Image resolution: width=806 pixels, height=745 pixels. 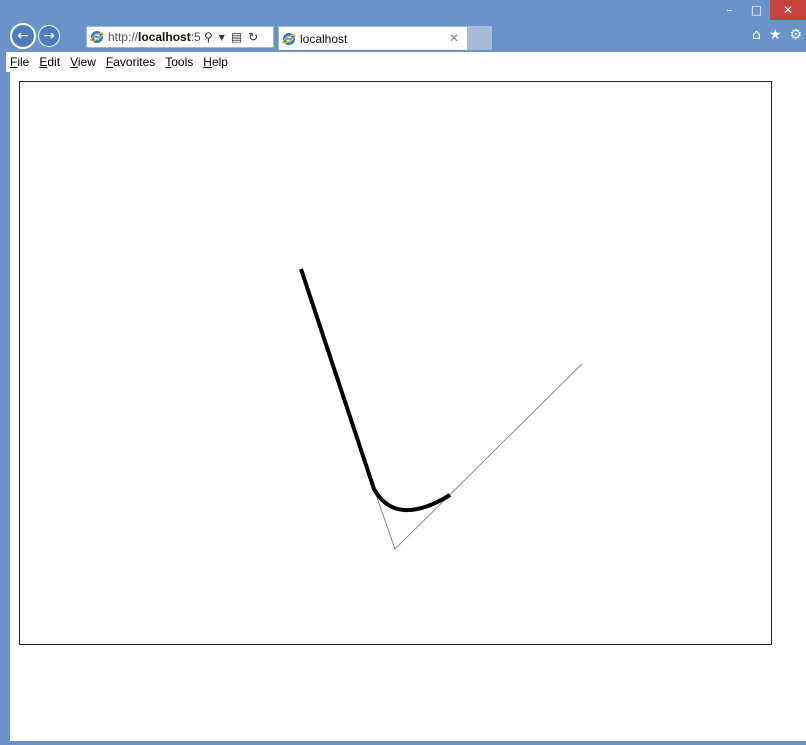 I want to click on menu-item-favorites: Favorites, so click(x=130, y=62).